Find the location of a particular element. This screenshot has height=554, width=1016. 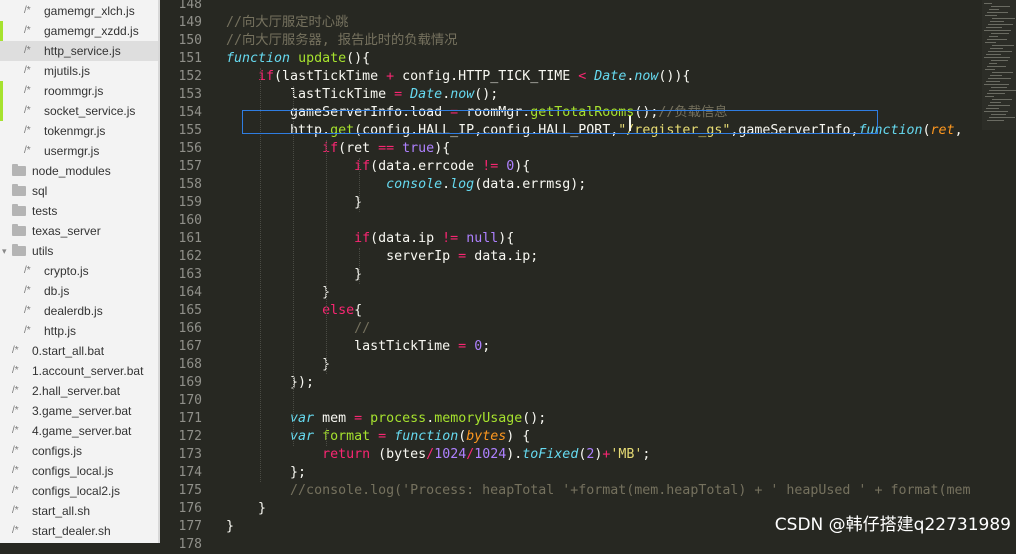

file-item: /* gamemgr_xzdd.js is located at coordinates (79, 31).